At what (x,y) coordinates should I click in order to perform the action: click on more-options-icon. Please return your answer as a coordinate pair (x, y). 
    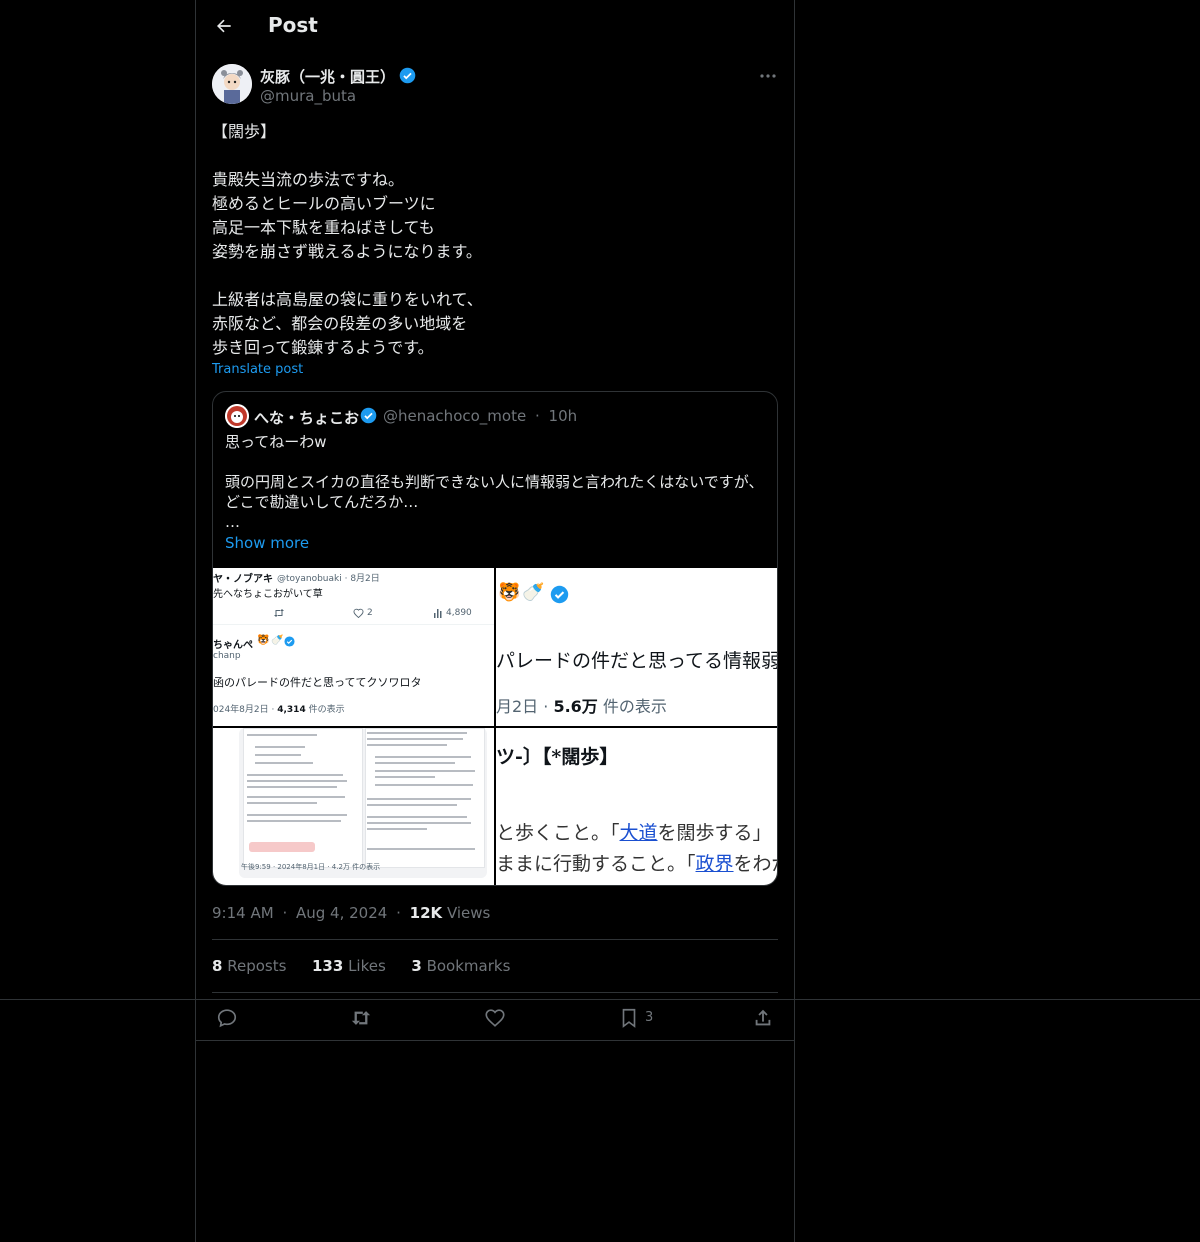
    Looking at the image, I should click on (768, 76).